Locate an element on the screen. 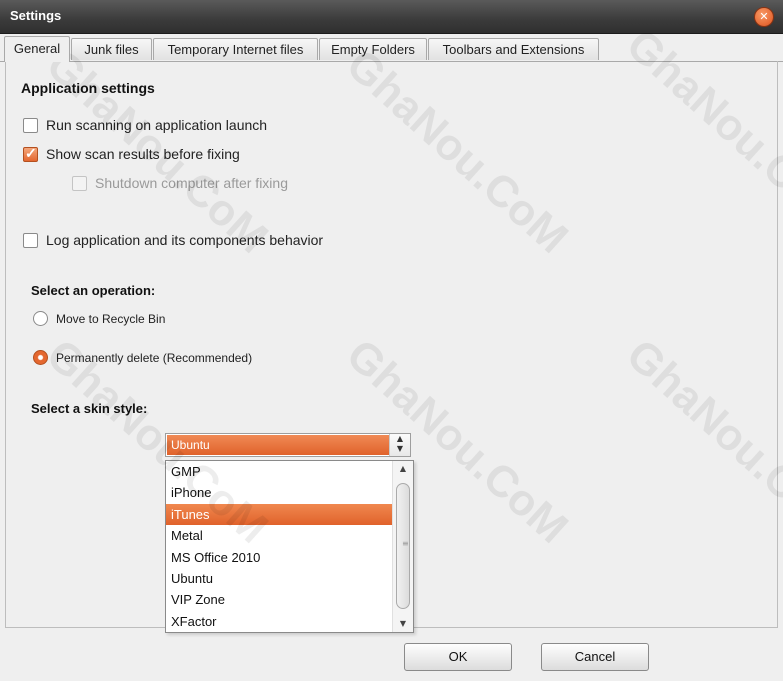 This screenshot has height=681, width=783. tab-toolbars-and-extensions: Toolbars and Extensions is located at coordinates (513, 49).